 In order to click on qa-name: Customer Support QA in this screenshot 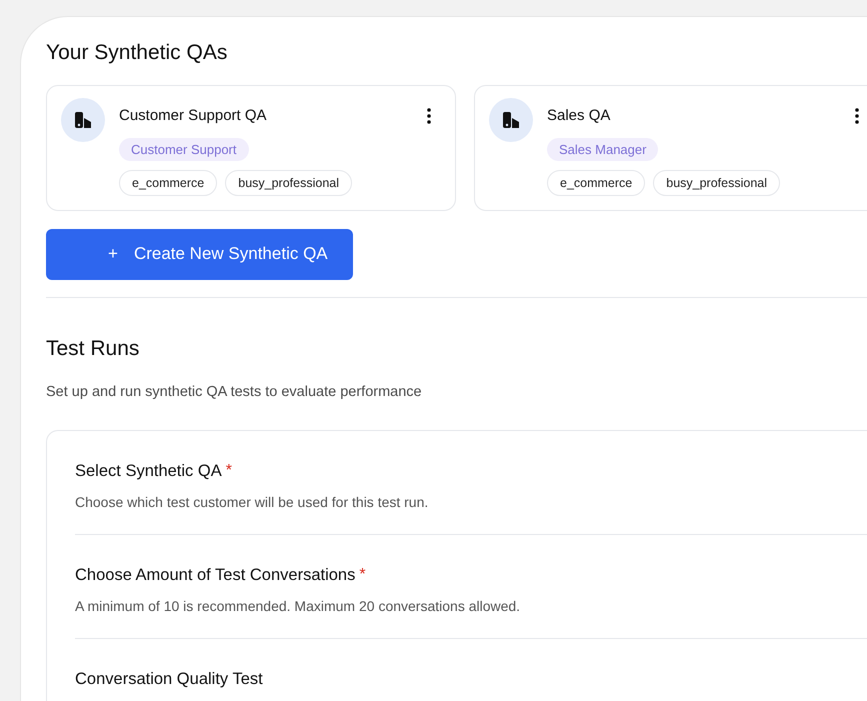, I will do `click(193, 116)`.